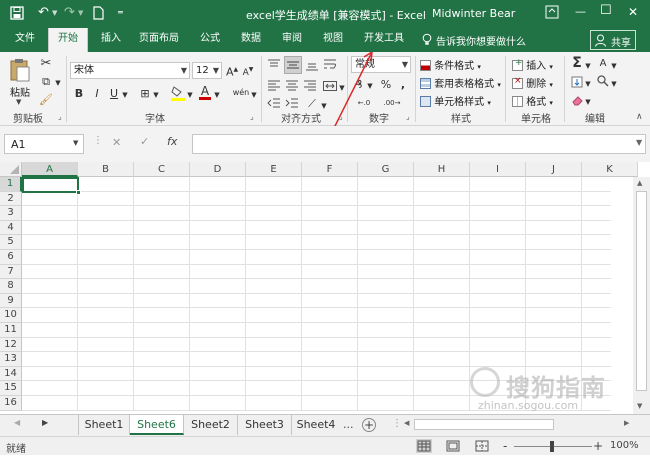 The height and width of the screenshot is (456, 650). Describe the element at coordinates (156, 95) in the screenshot. I see `borders-dropdown-icon: ▼` at that location.